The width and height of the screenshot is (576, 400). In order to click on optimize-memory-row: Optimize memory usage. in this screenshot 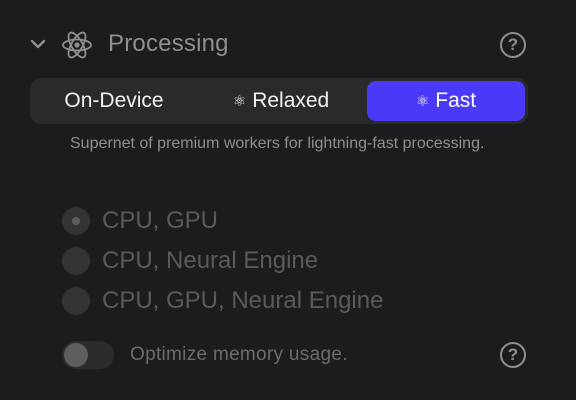, I will do `click(205, 355)`.